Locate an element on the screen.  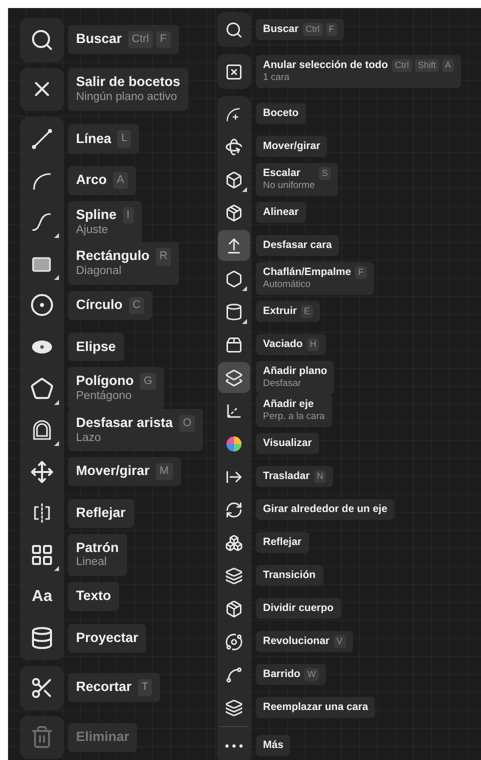
tool-name: Girar alrededor de un eje is located at coordinates (325, 509).